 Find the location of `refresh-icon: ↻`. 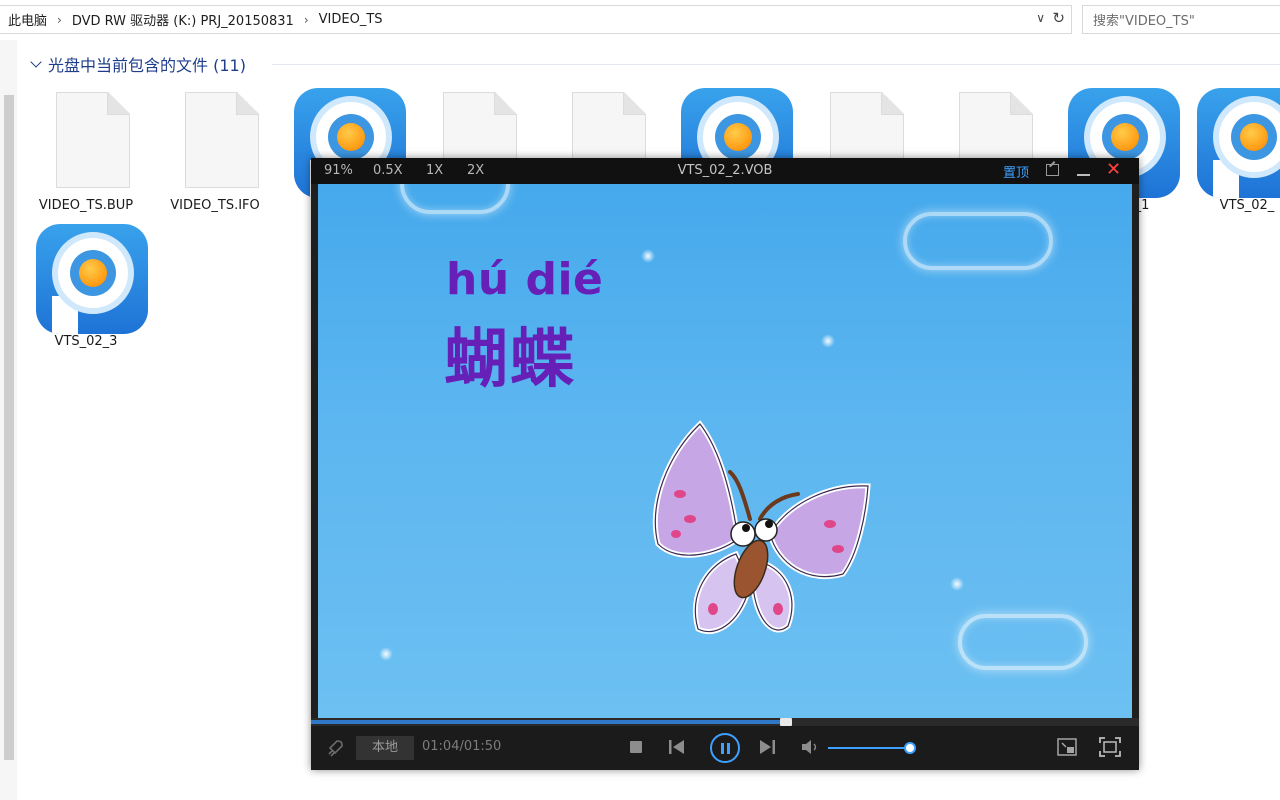

refresh-icon: ↻ is located at coordinates (1058, 18).